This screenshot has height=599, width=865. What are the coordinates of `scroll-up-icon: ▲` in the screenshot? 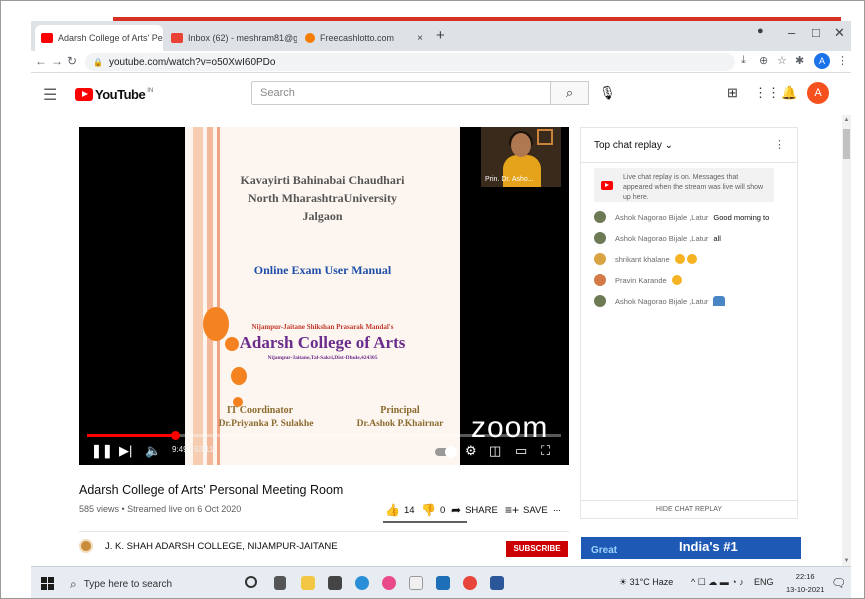 It's located at (846, 120).